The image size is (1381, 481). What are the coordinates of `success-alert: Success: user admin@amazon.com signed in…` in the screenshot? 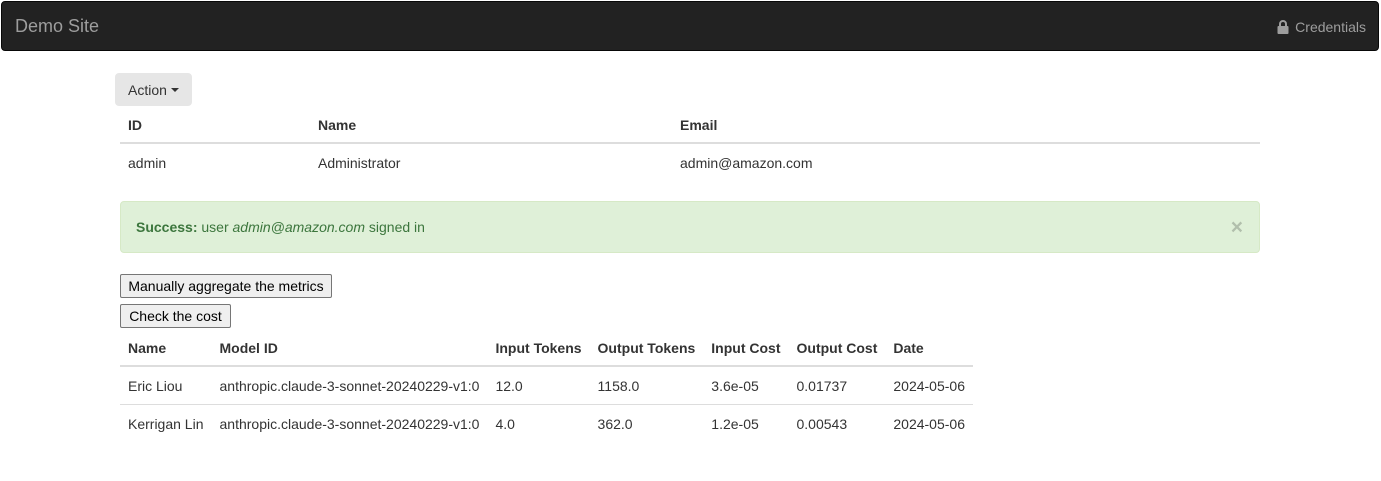 It's located at (690, 227).